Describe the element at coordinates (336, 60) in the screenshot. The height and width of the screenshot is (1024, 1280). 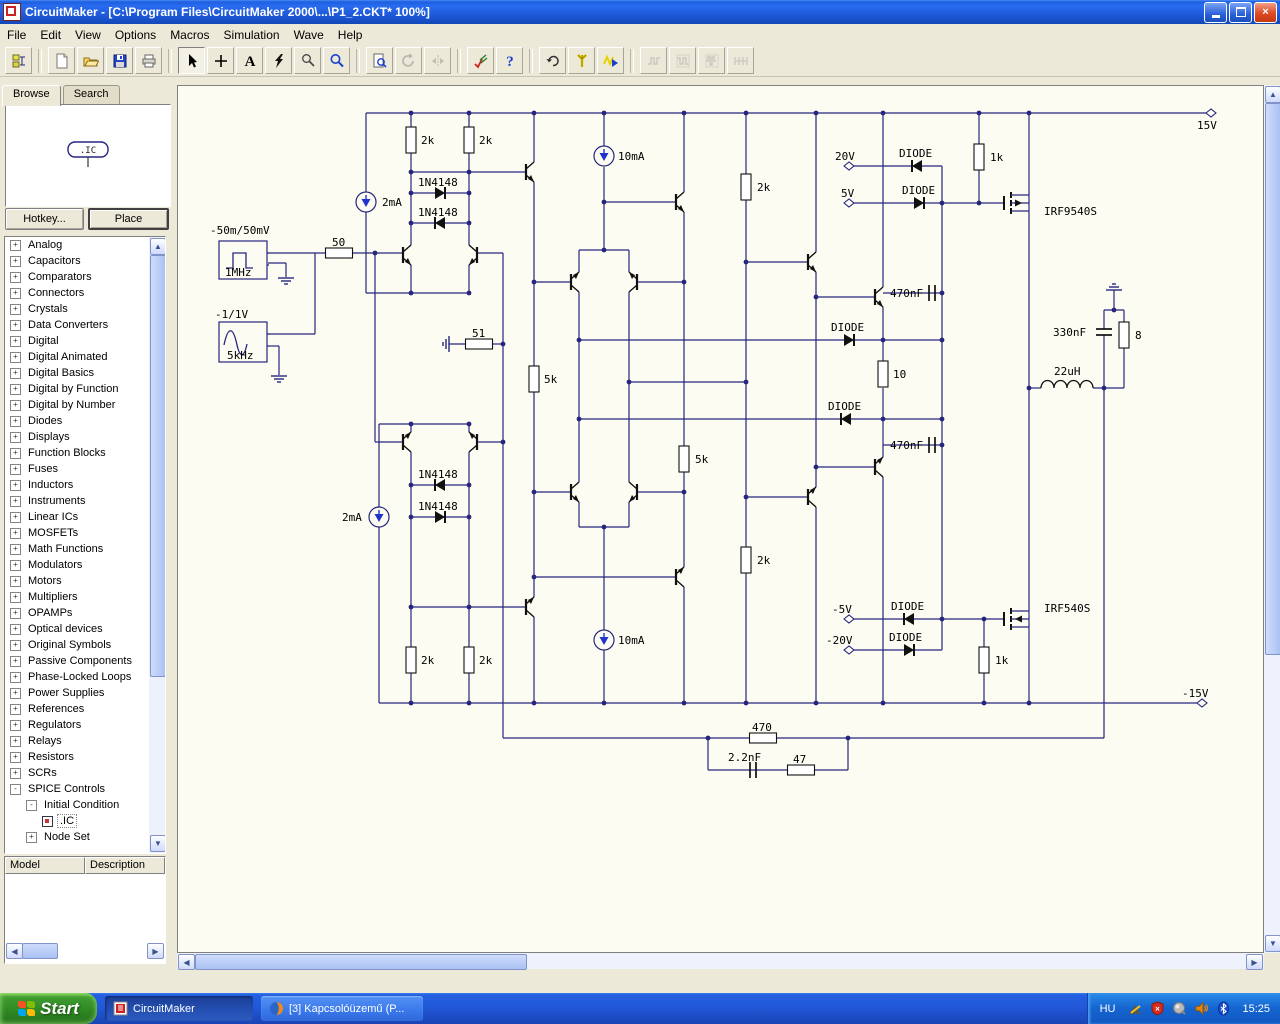
I see `zoom-button` at that location.